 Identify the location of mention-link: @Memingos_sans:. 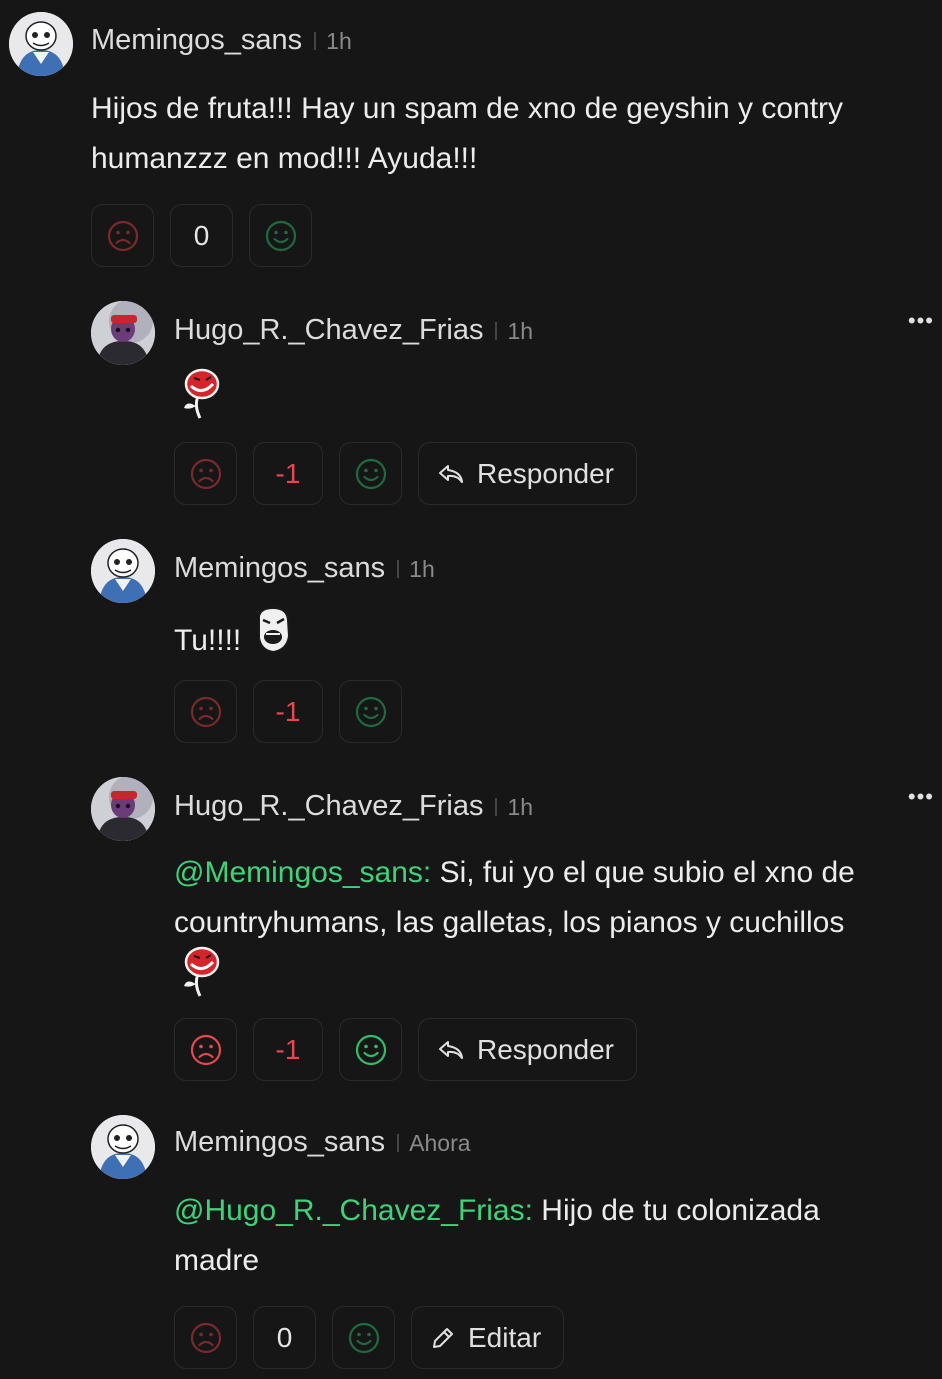
(302, 872).